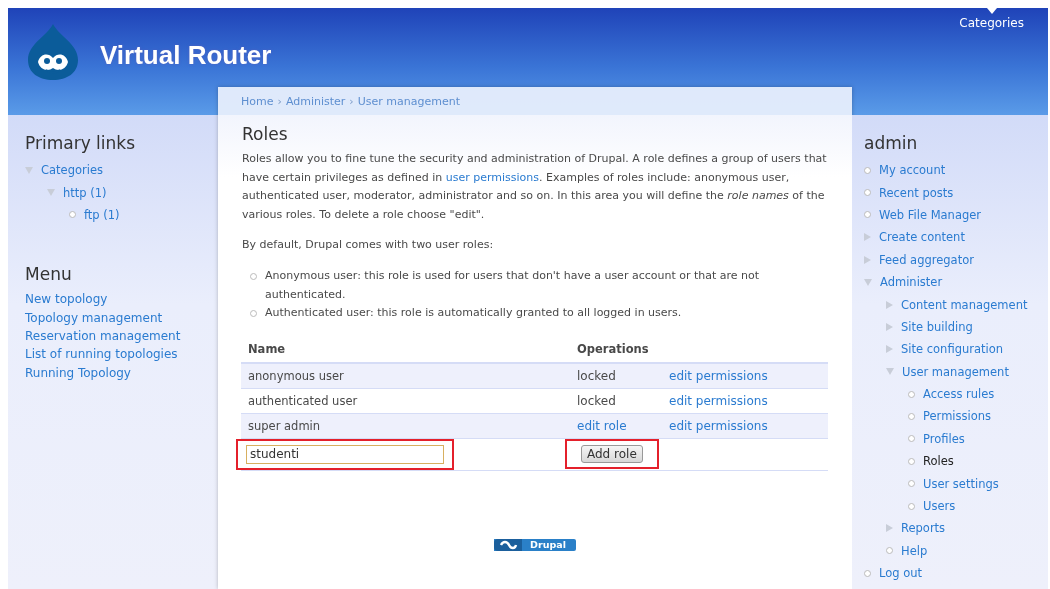  I want to click on block-heading: Menu, so click(49, 274).